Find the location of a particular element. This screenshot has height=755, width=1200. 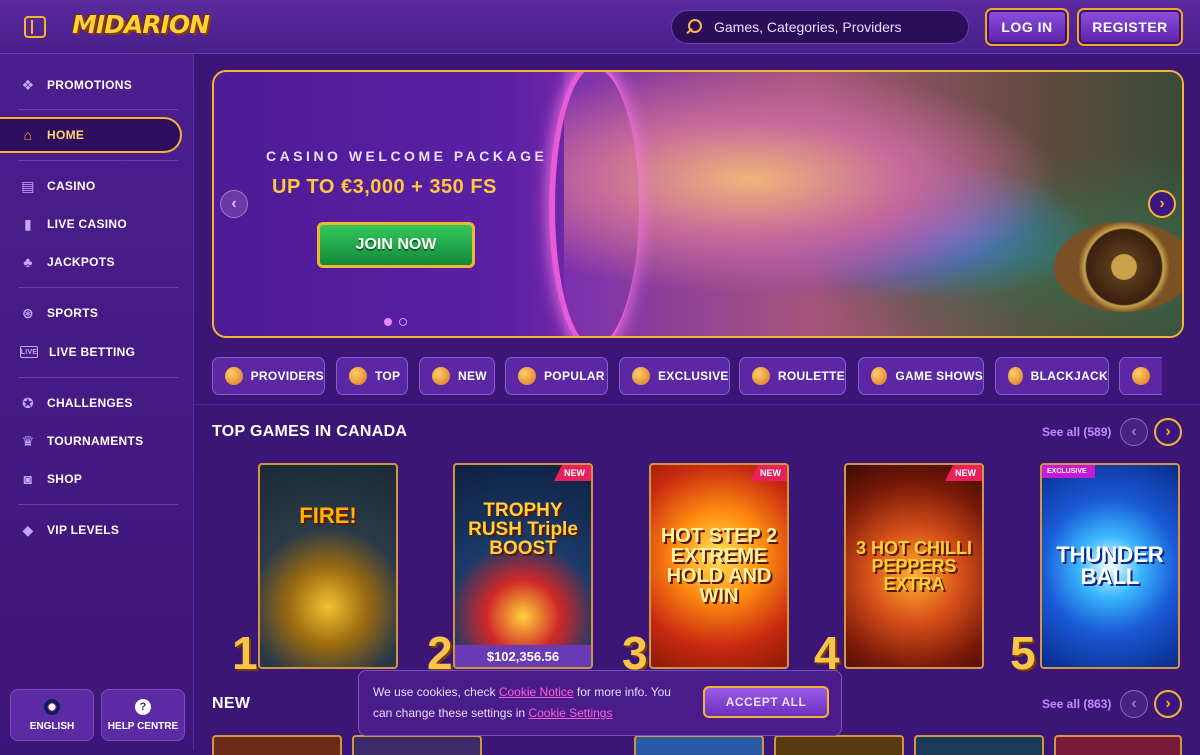

sidebar-item-tournaments: ♛ TOURNAMENTS is located at coordinates (97, 441).